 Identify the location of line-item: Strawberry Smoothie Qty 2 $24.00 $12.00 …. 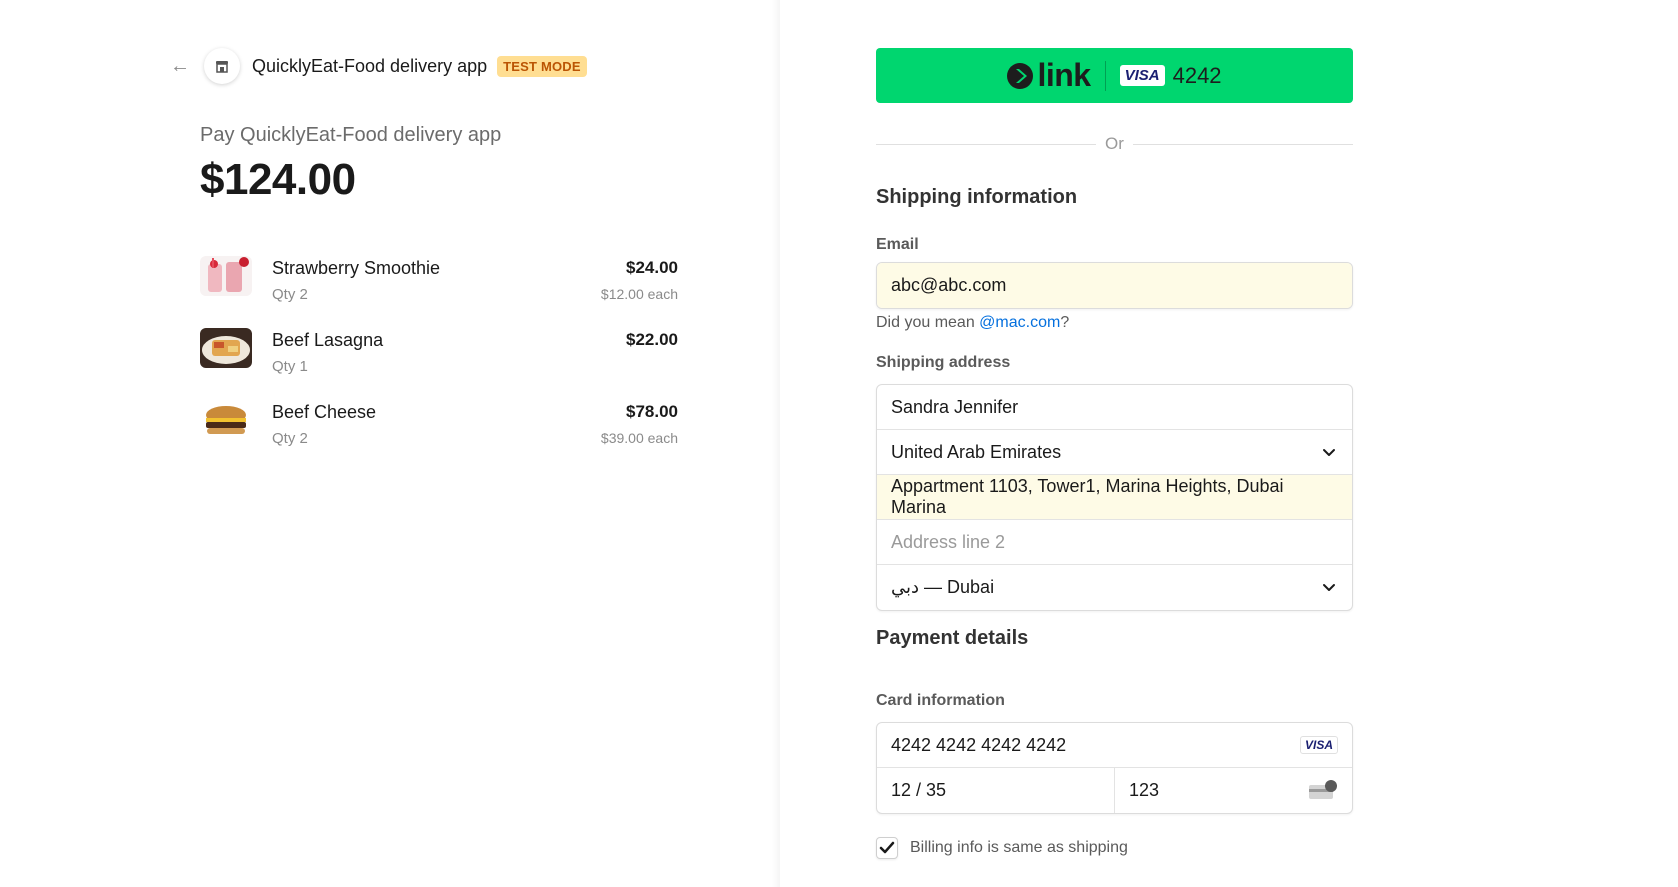
(439, 290).